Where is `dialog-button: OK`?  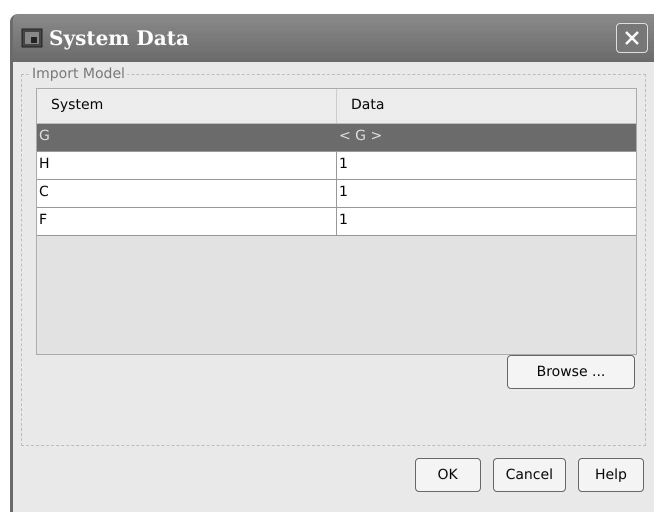 dialog-button: OK is located at coordinates (447, 475).